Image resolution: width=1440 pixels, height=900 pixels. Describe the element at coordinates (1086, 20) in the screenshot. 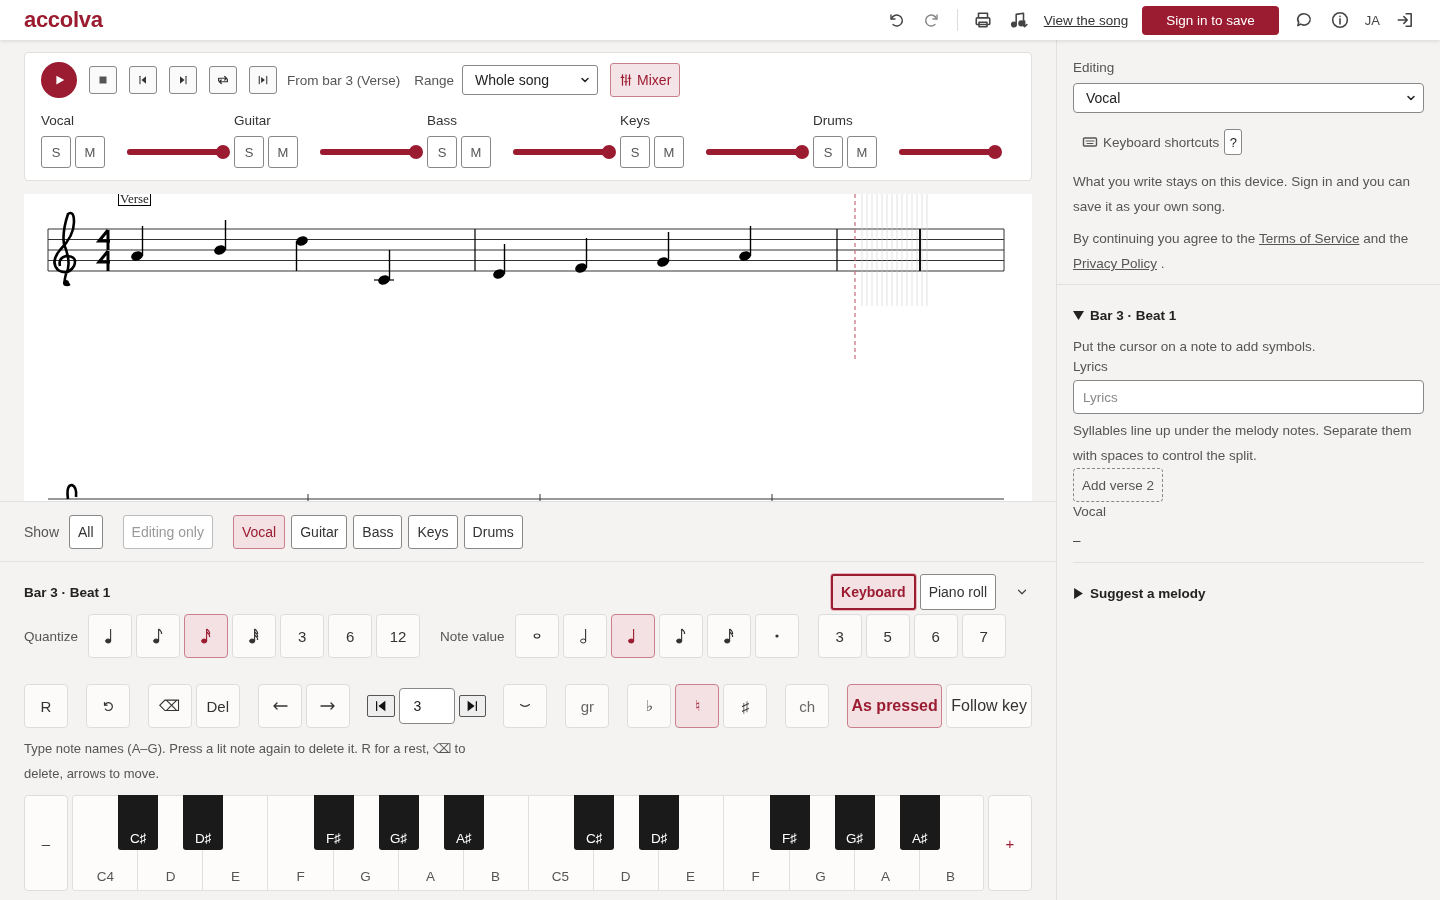

I see `view-song-link: View the song` at that location.